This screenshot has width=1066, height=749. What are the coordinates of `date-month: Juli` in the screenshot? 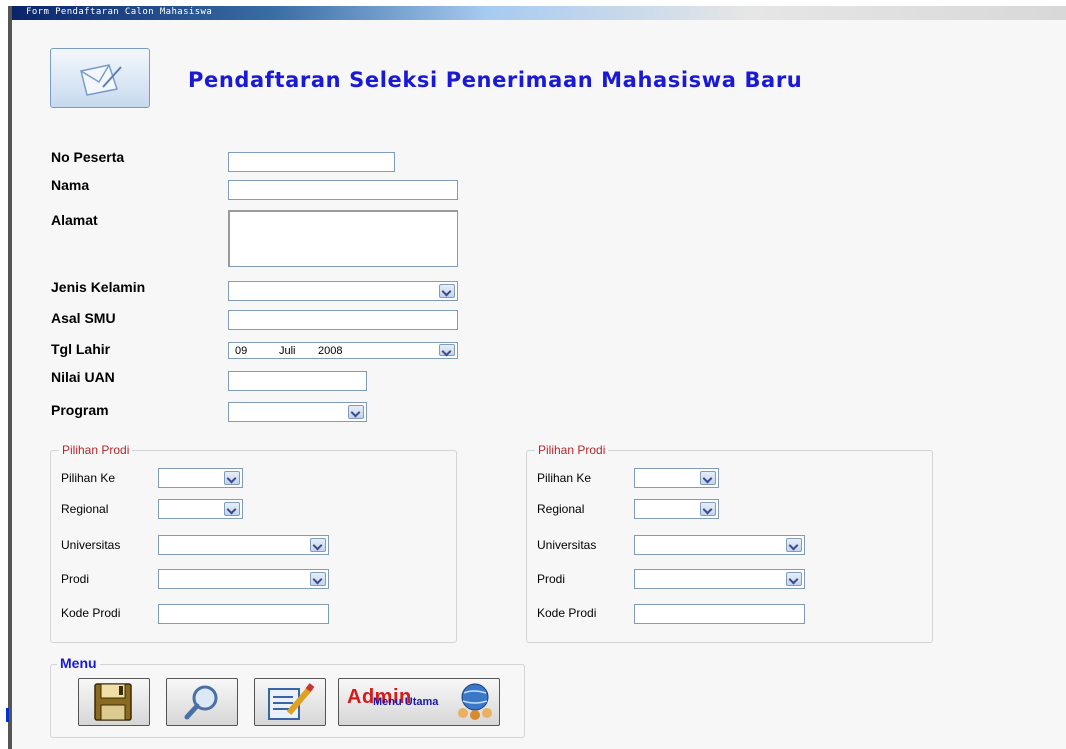 It's located at (287, 351).